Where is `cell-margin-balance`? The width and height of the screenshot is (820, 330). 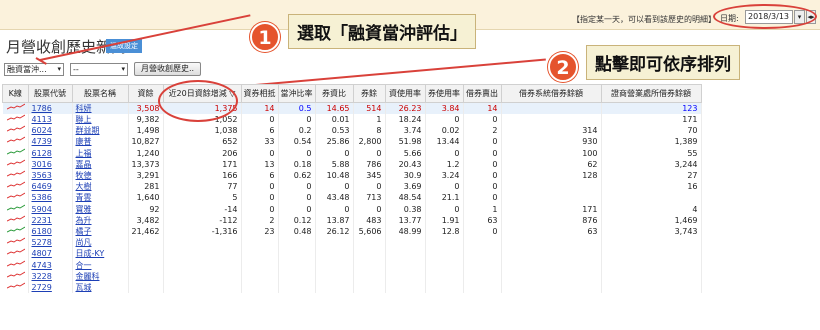
cell-margin-balance is located at coordinates (146, 243).